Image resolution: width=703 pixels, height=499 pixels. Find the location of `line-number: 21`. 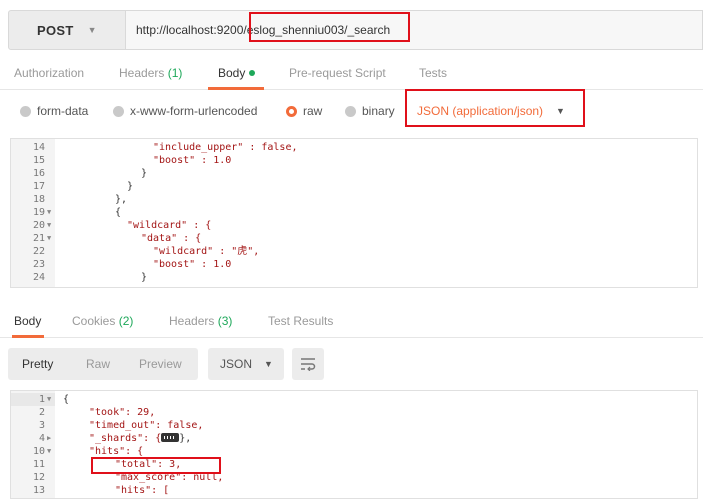

line-number: 21 is located at coordinates (38, 238).